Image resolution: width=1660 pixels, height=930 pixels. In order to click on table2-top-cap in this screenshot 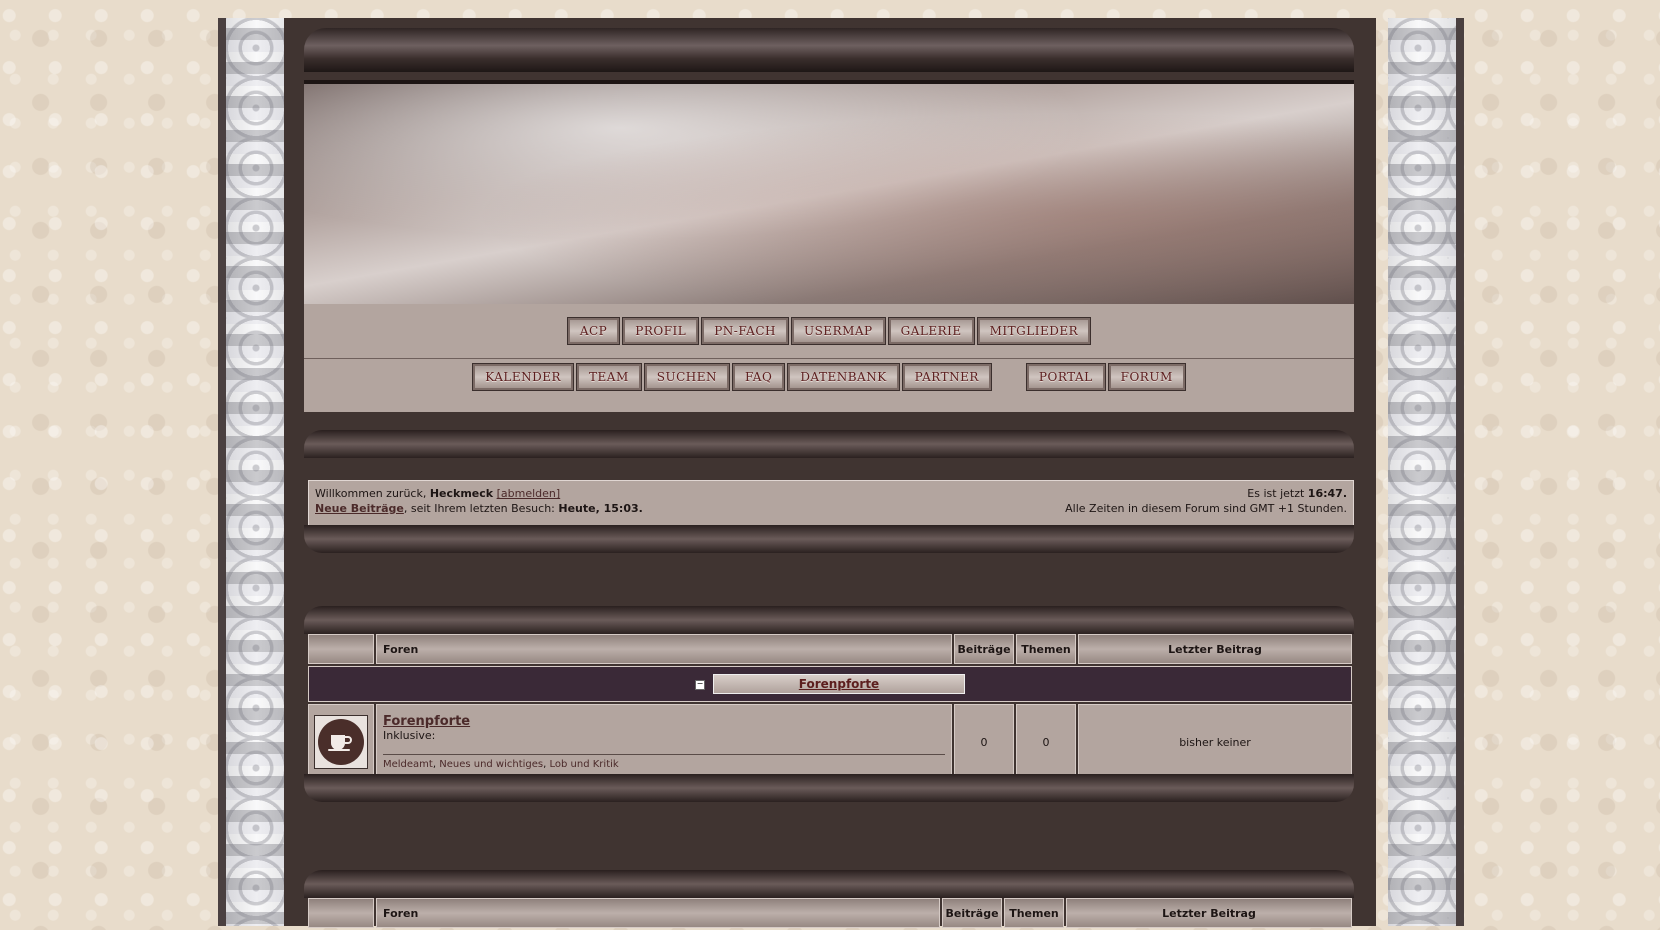, I will do `click(829, 884)`.